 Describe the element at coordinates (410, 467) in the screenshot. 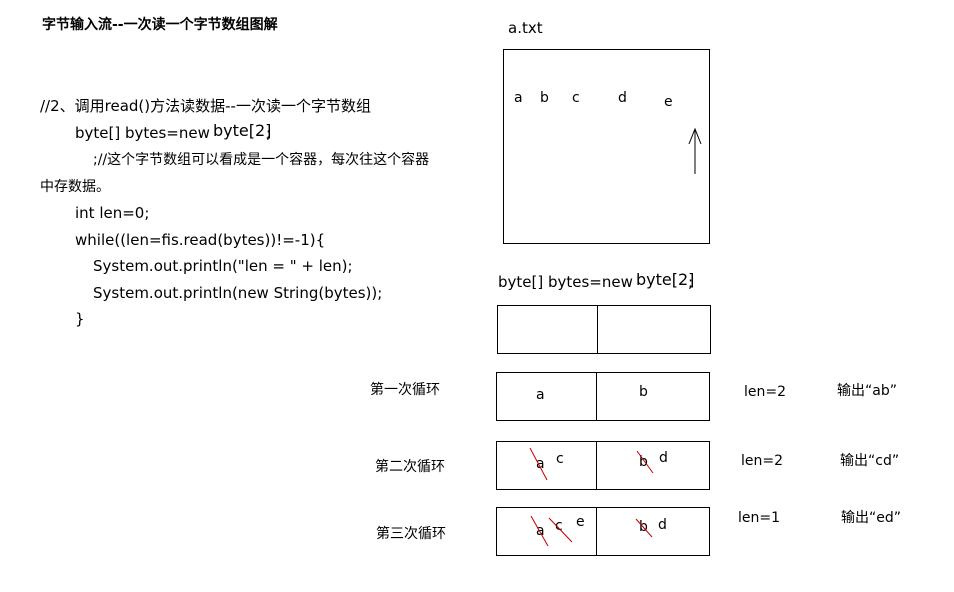

I see `loop-2-label: 第二次循环` at that location.